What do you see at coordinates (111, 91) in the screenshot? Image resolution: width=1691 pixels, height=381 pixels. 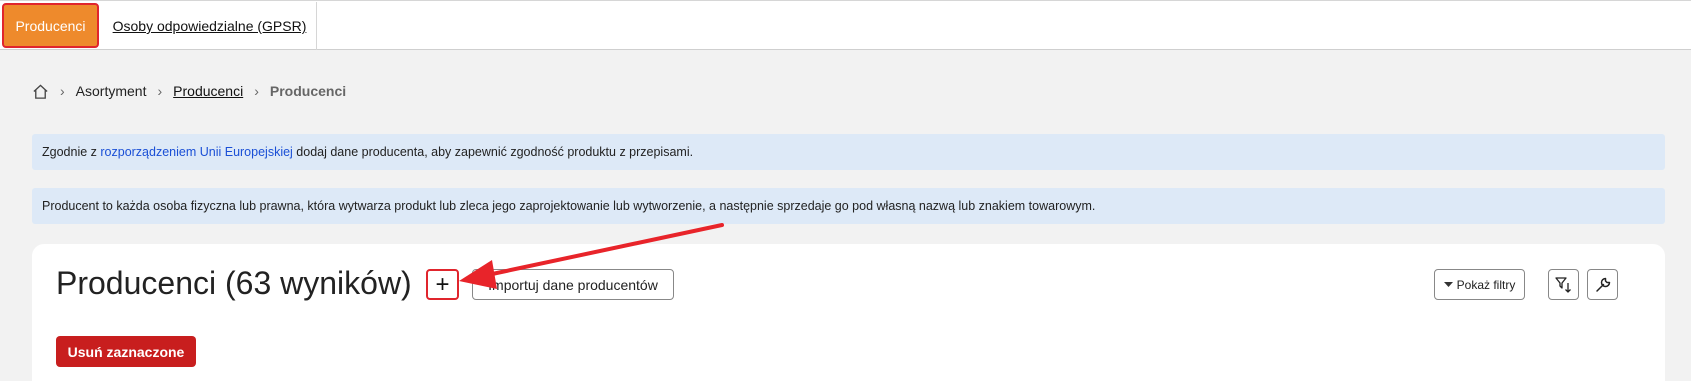 I see `breadcrumb-item-asortyment: Asortyment` at bounding box center [111, 91].